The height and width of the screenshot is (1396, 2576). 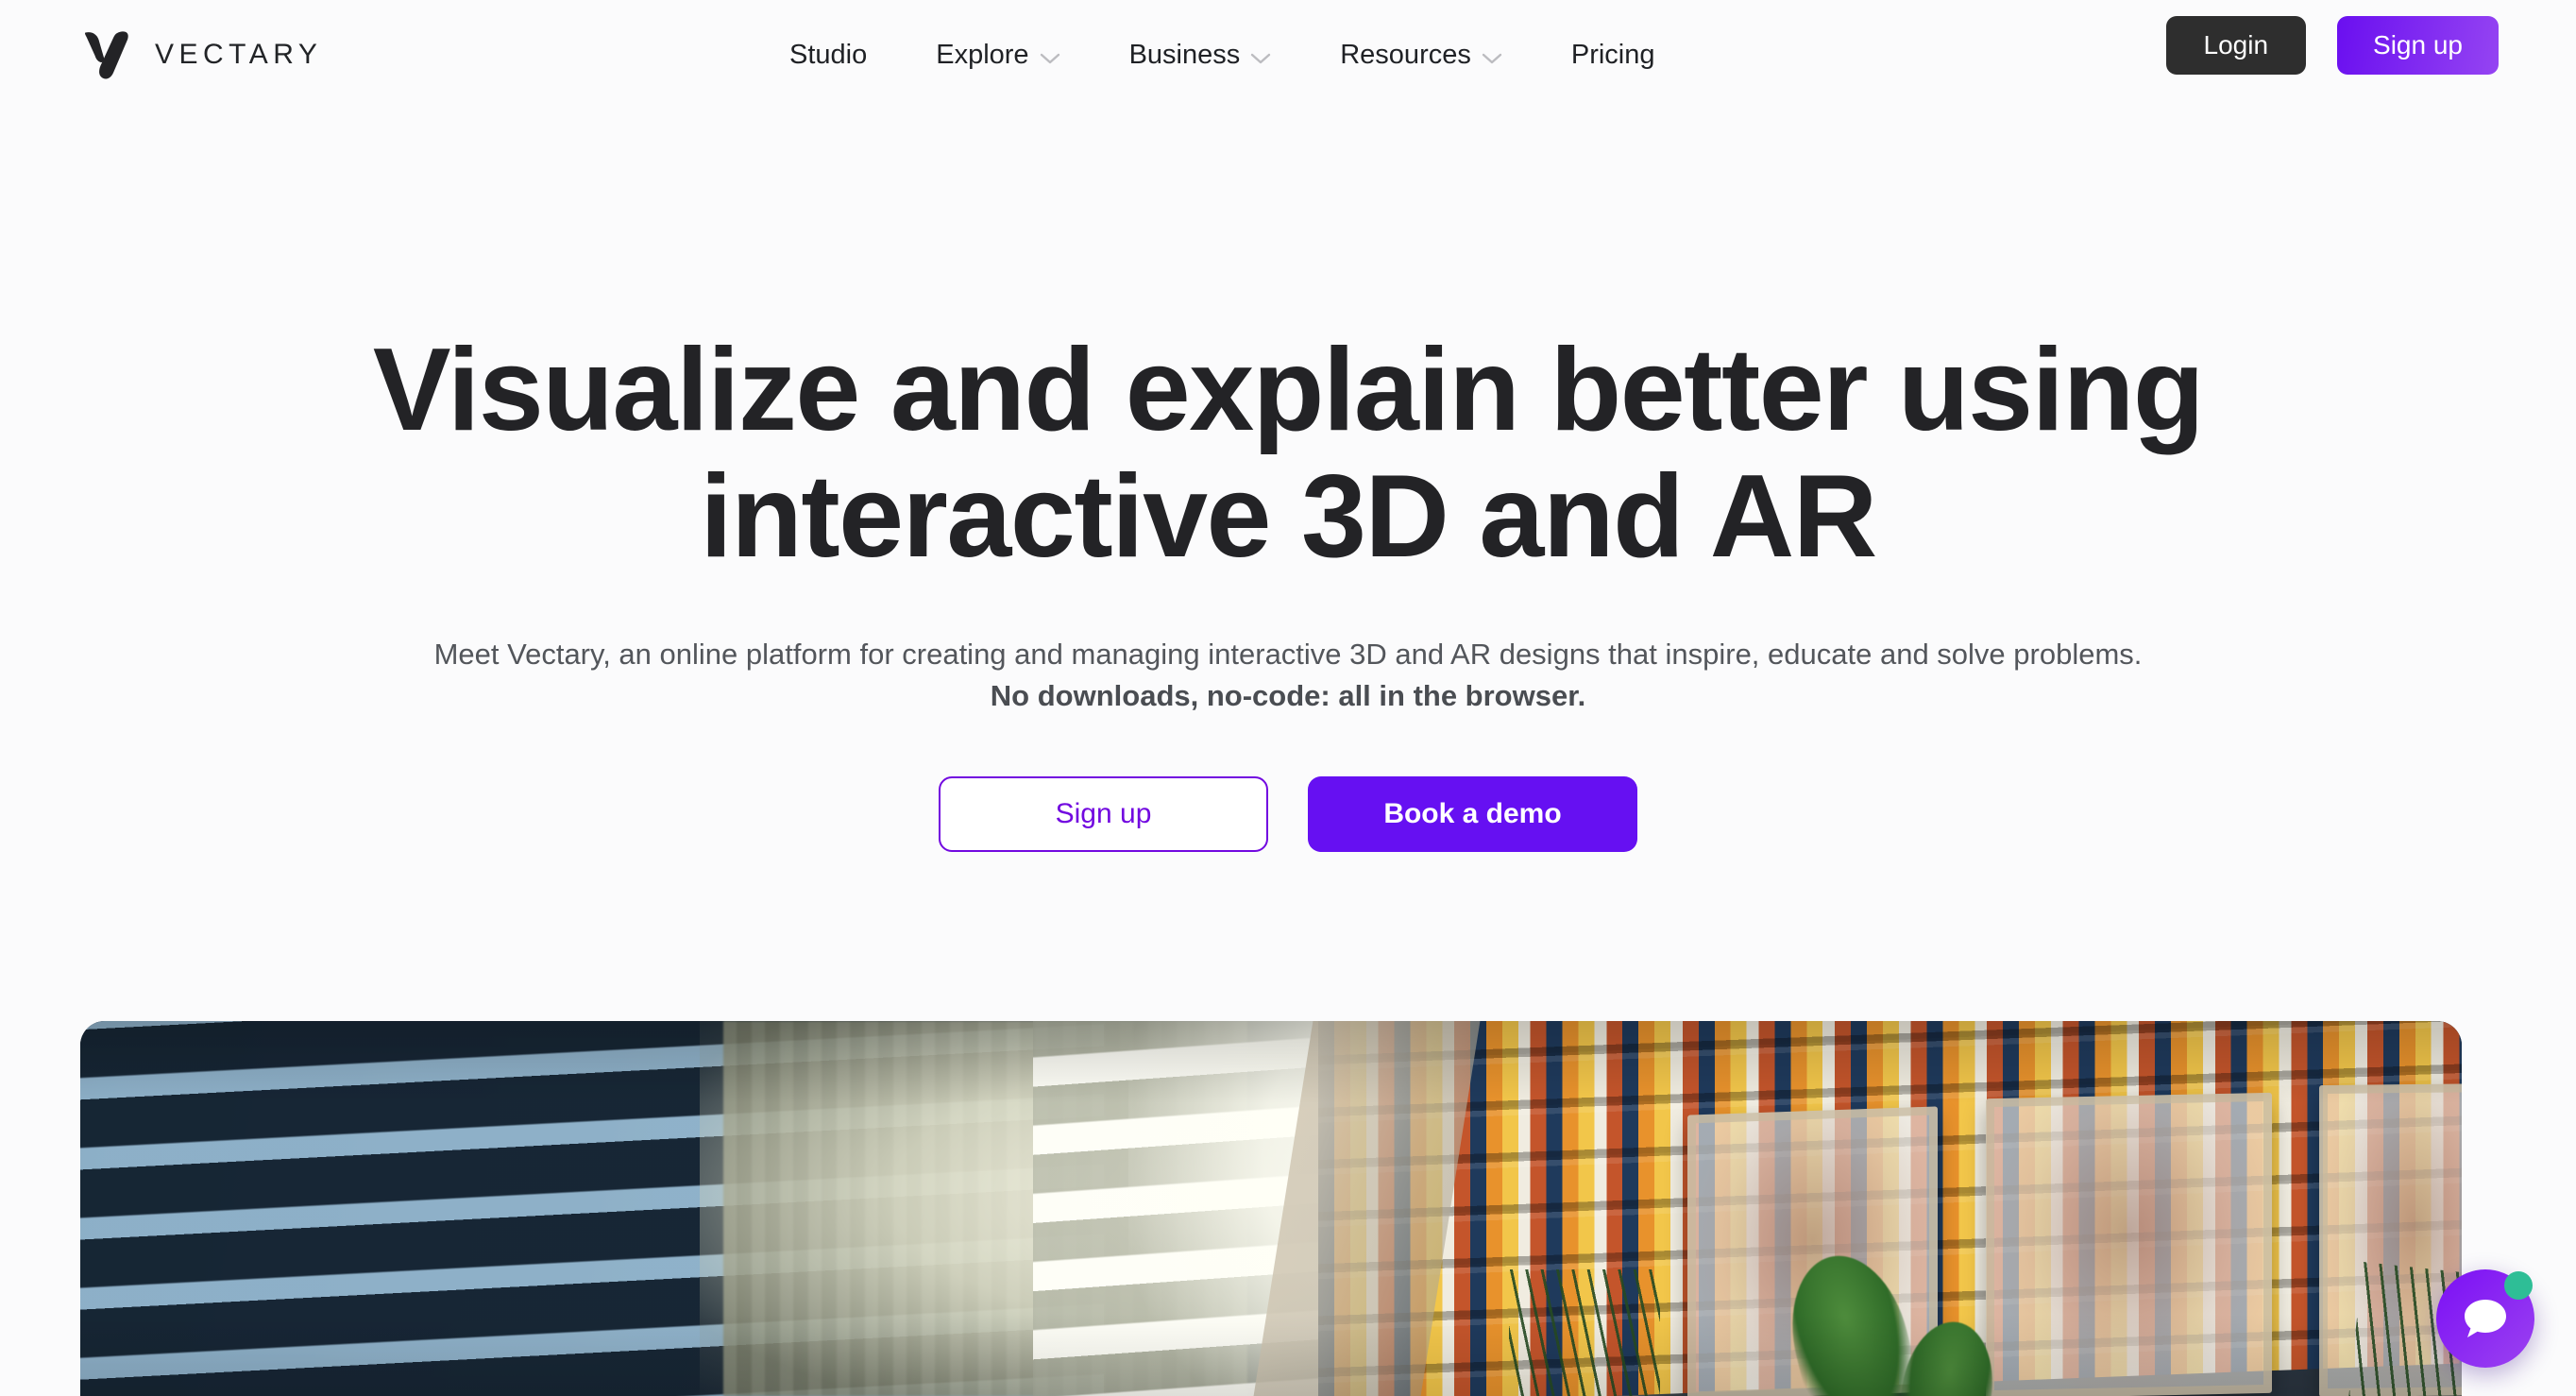 What do you see at coordinates (2418, 45) in the screenshot?
I see `signup-button-header: Sign up` at bounding box center [2418, 45].